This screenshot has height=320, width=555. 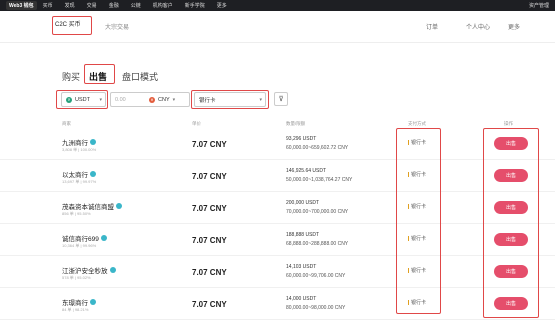 What do you see at coordinates (79, 245) in the screenshot?
I see `merchant-stats: 10,364 单 | 99.96%` at bounding box center [79, 245].